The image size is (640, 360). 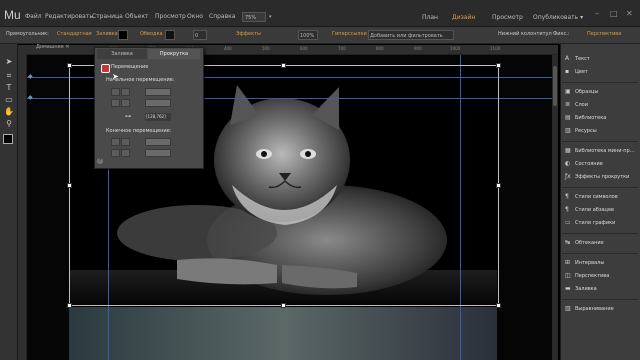 What do you see at coordinates (596, 197) in the screenshot?
I see `panel-label: Стили символов` at bounding box center [596, 197].